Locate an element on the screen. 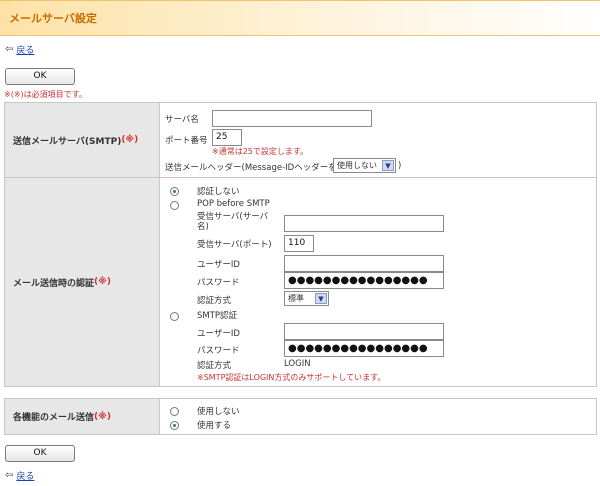 This screenshot has height=486, width=600. server-name-label: サーバ名 is located at coordinates (182, 120).